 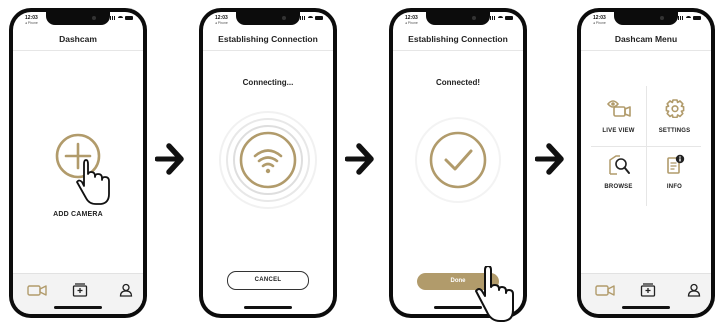 I want to click on page-title: Dashcam Menu, so click(x=646, y=39).